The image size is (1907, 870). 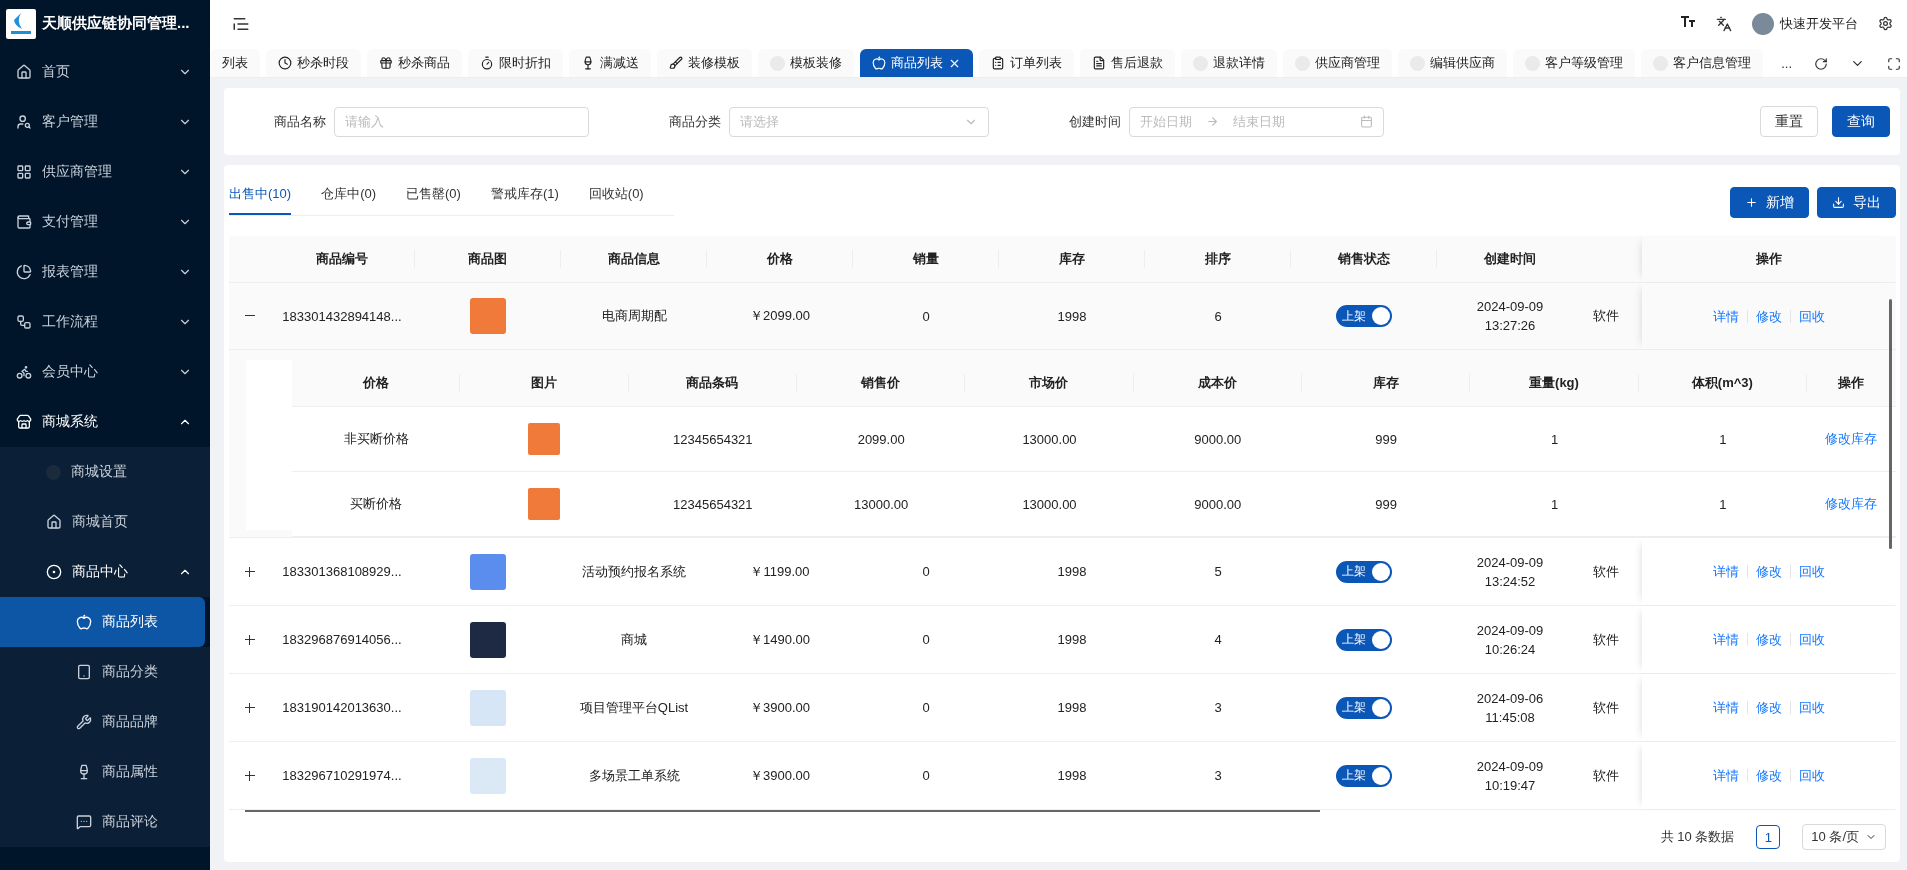 What do you see at coordinates (780, 707) in the screenshot?
I see `table-cell-text: ￥3900.00` at bounding box center [780, 707].